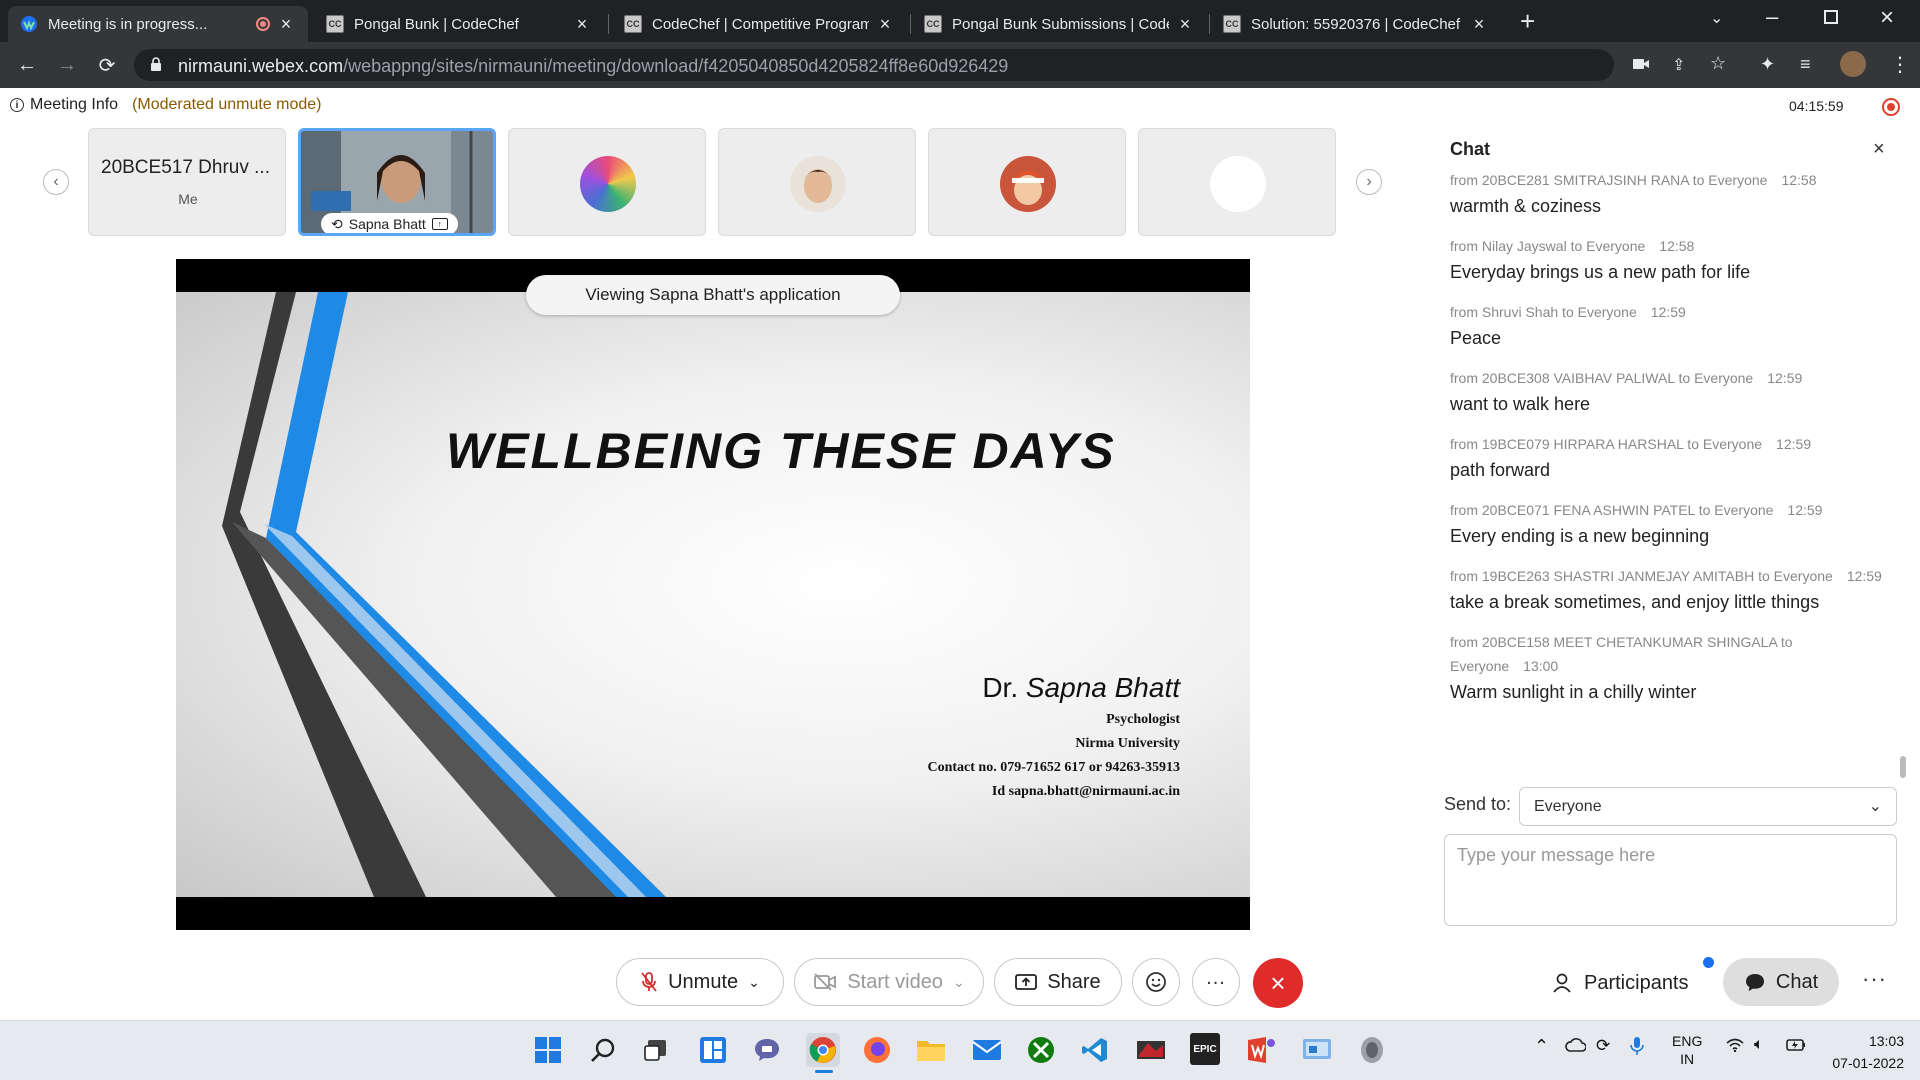 This screenshot has height=1080, width=1920. I want to click on back-icon: ←, so click(27, 65).